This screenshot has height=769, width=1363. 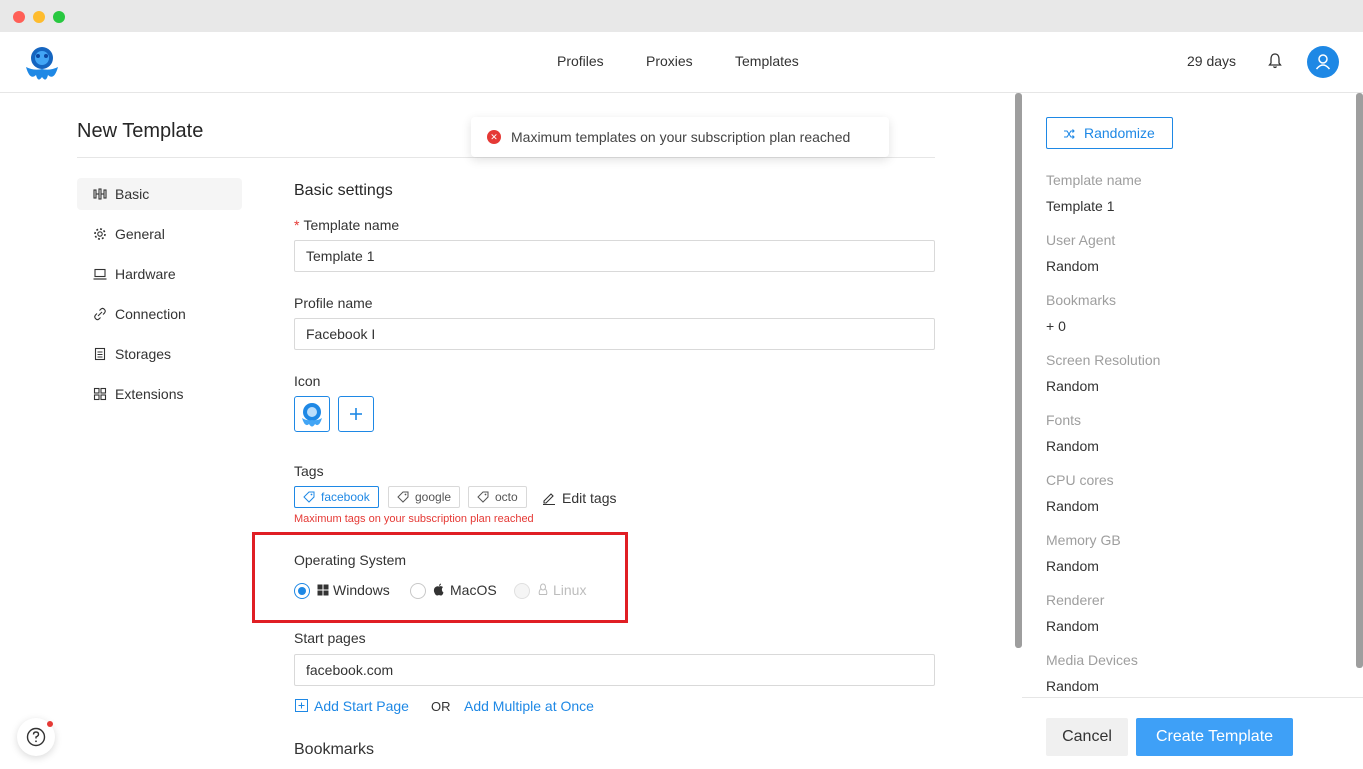 What do you see at coordinates (1080, 480) in the screenshot?
I see `summary-label: CPU cores` at bounding box center [1080, 480].